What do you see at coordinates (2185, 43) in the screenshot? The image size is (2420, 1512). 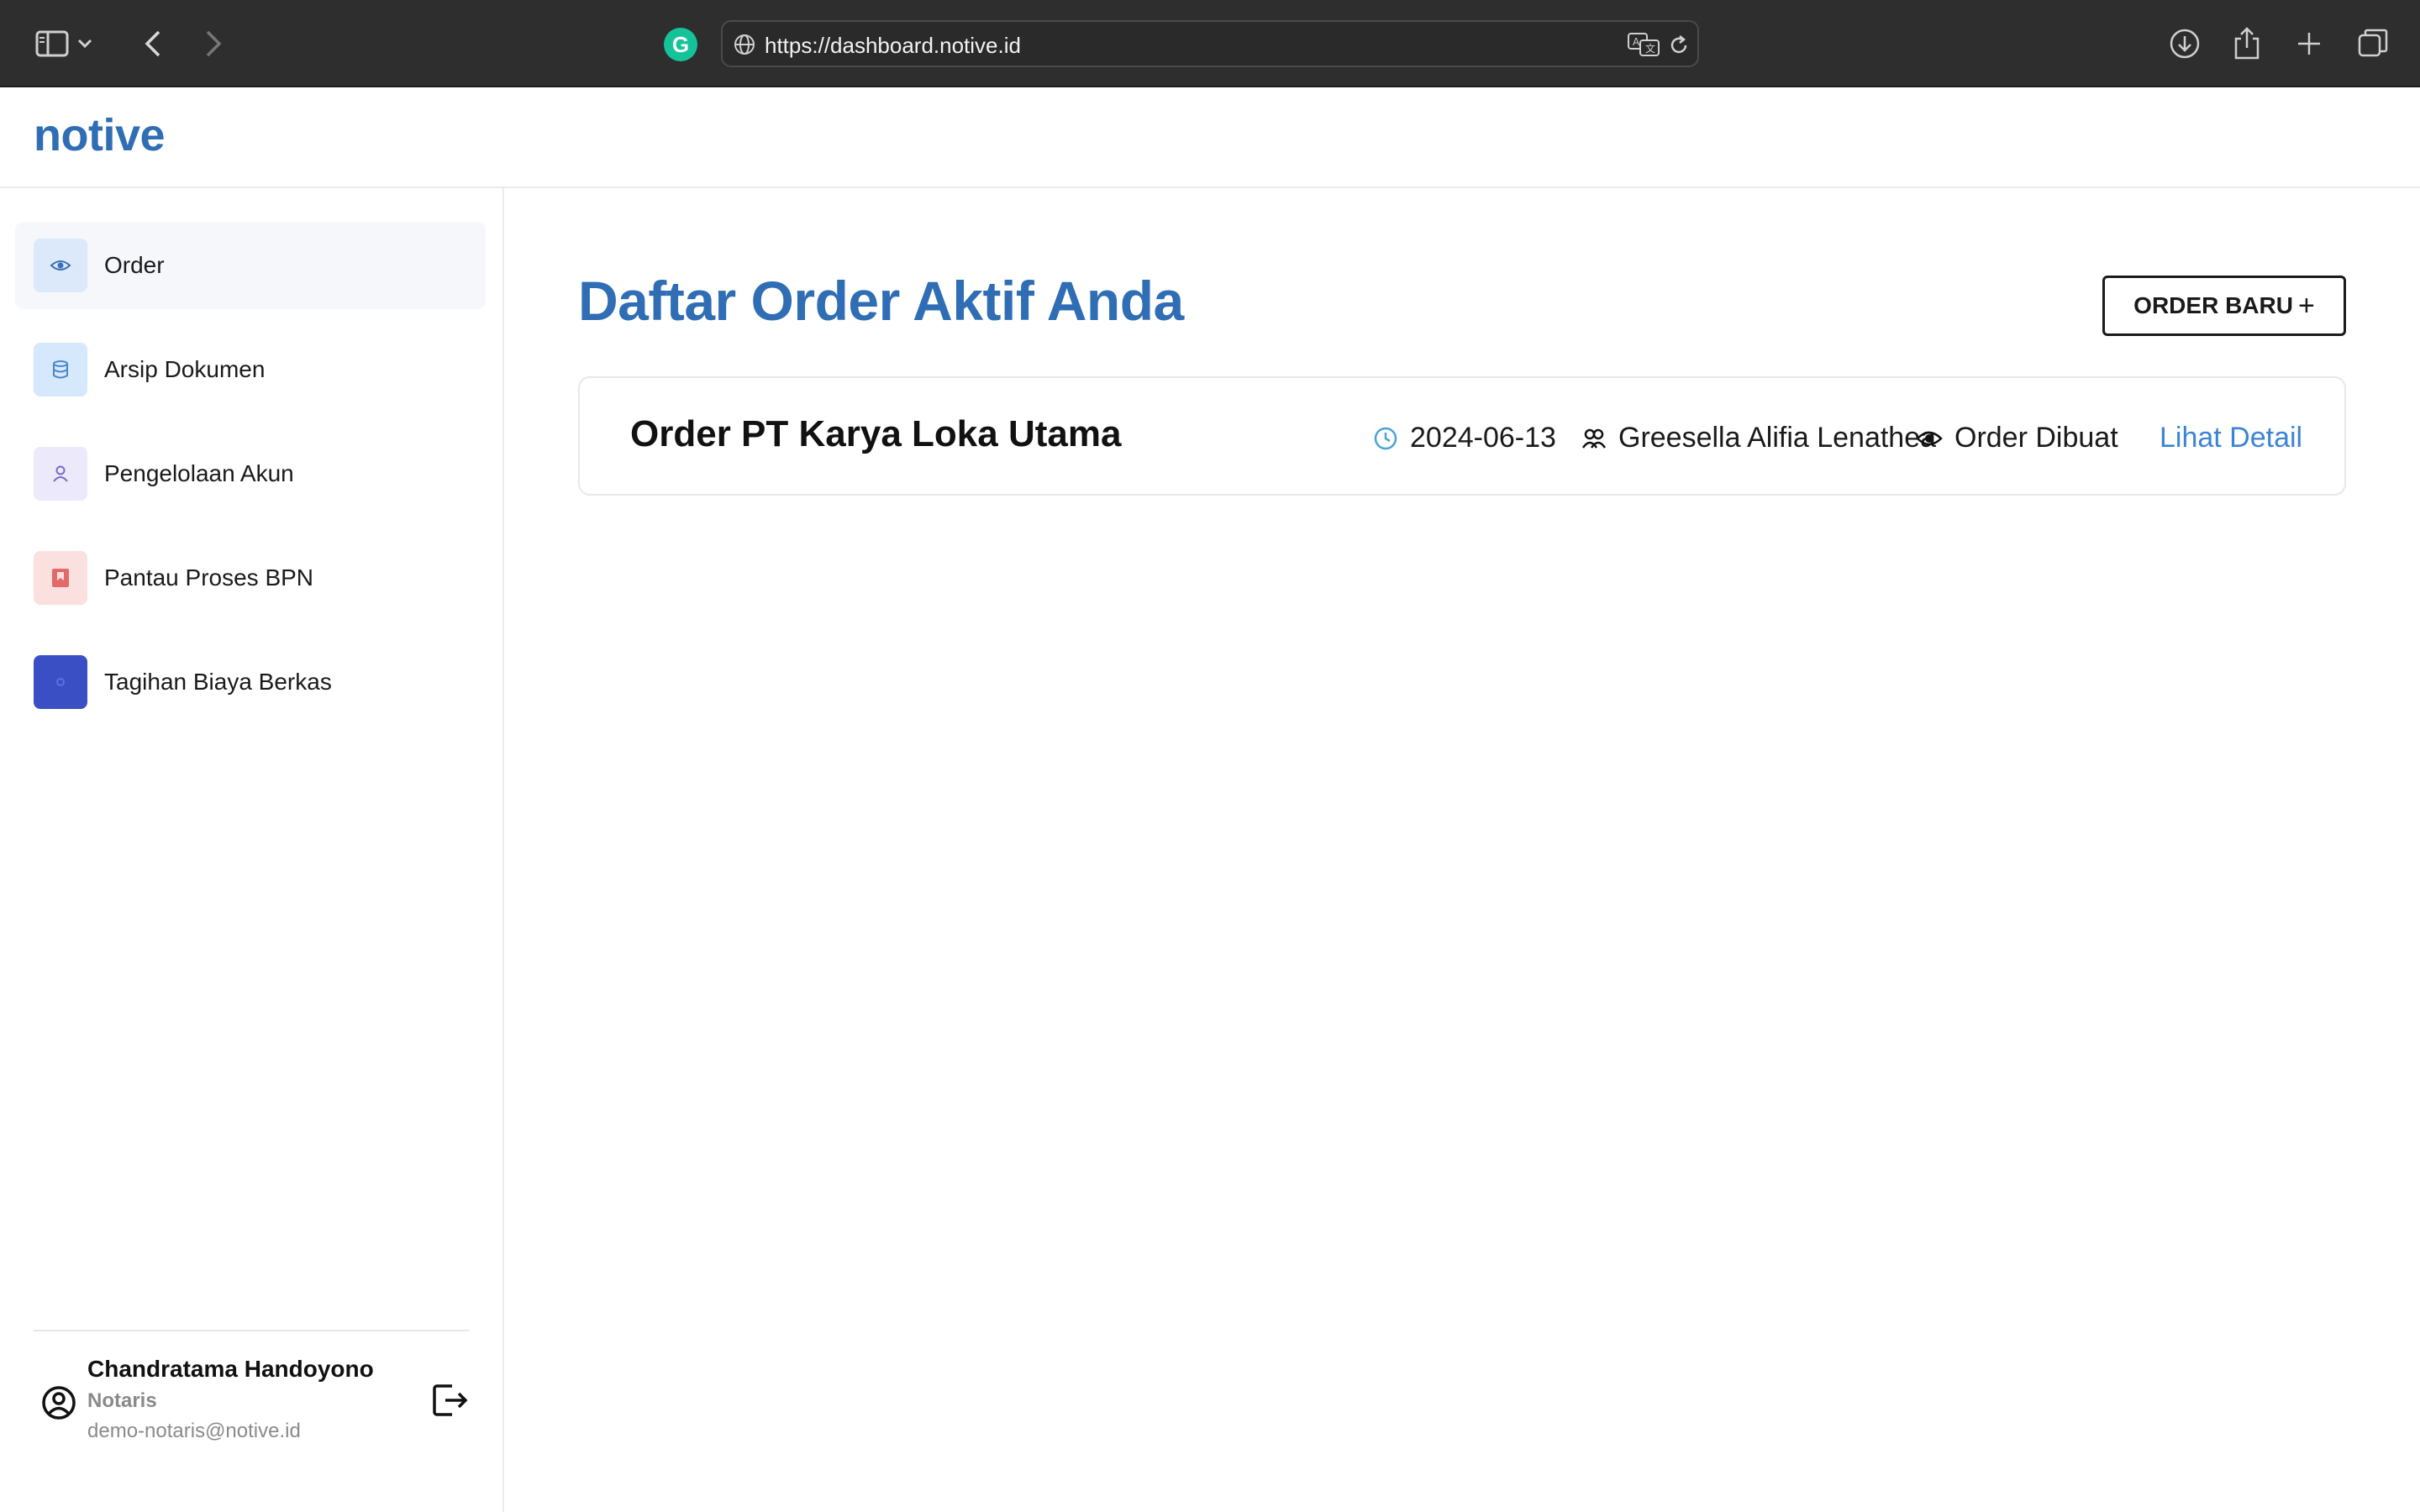 I see `download-icon` at bounding box center [2185, 43].